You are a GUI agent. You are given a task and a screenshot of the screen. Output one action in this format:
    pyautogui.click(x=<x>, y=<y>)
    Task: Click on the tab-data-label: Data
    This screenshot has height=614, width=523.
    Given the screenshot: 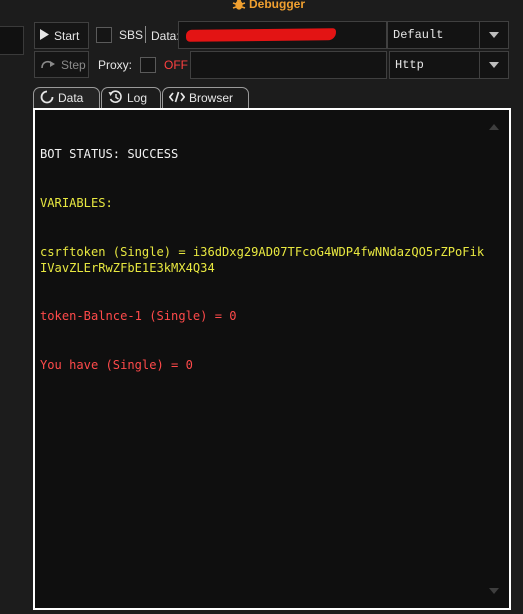 What is the action you would take?
    pyautogui.click(x=71, y=98)
    